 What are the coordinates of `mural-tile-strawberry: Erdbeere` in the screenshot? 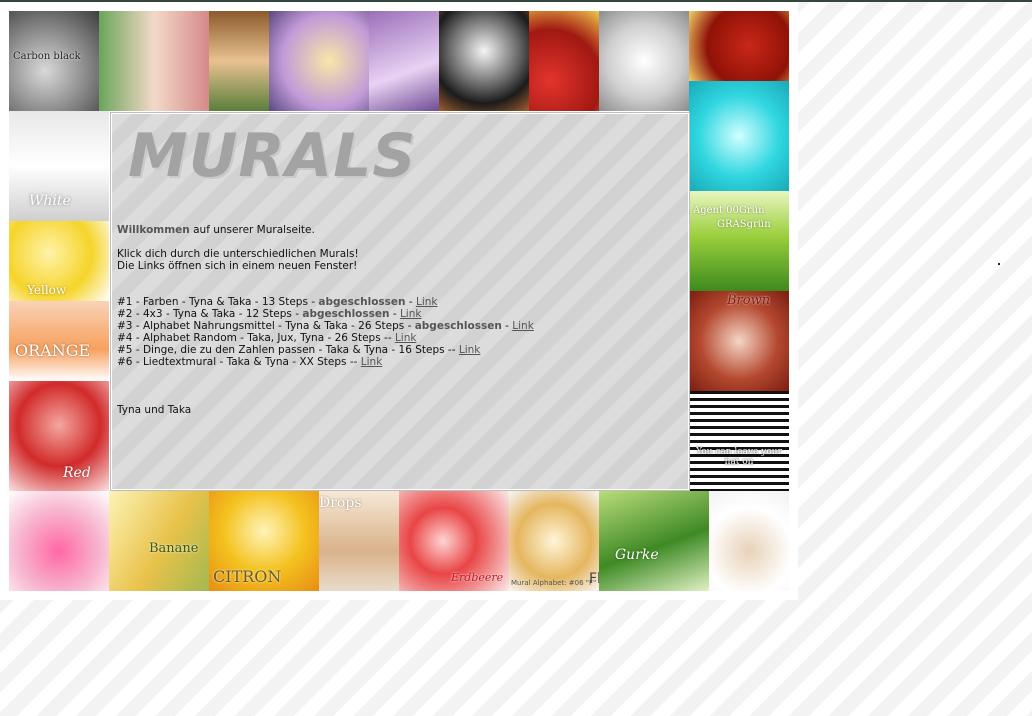 It's located at (454, 541).